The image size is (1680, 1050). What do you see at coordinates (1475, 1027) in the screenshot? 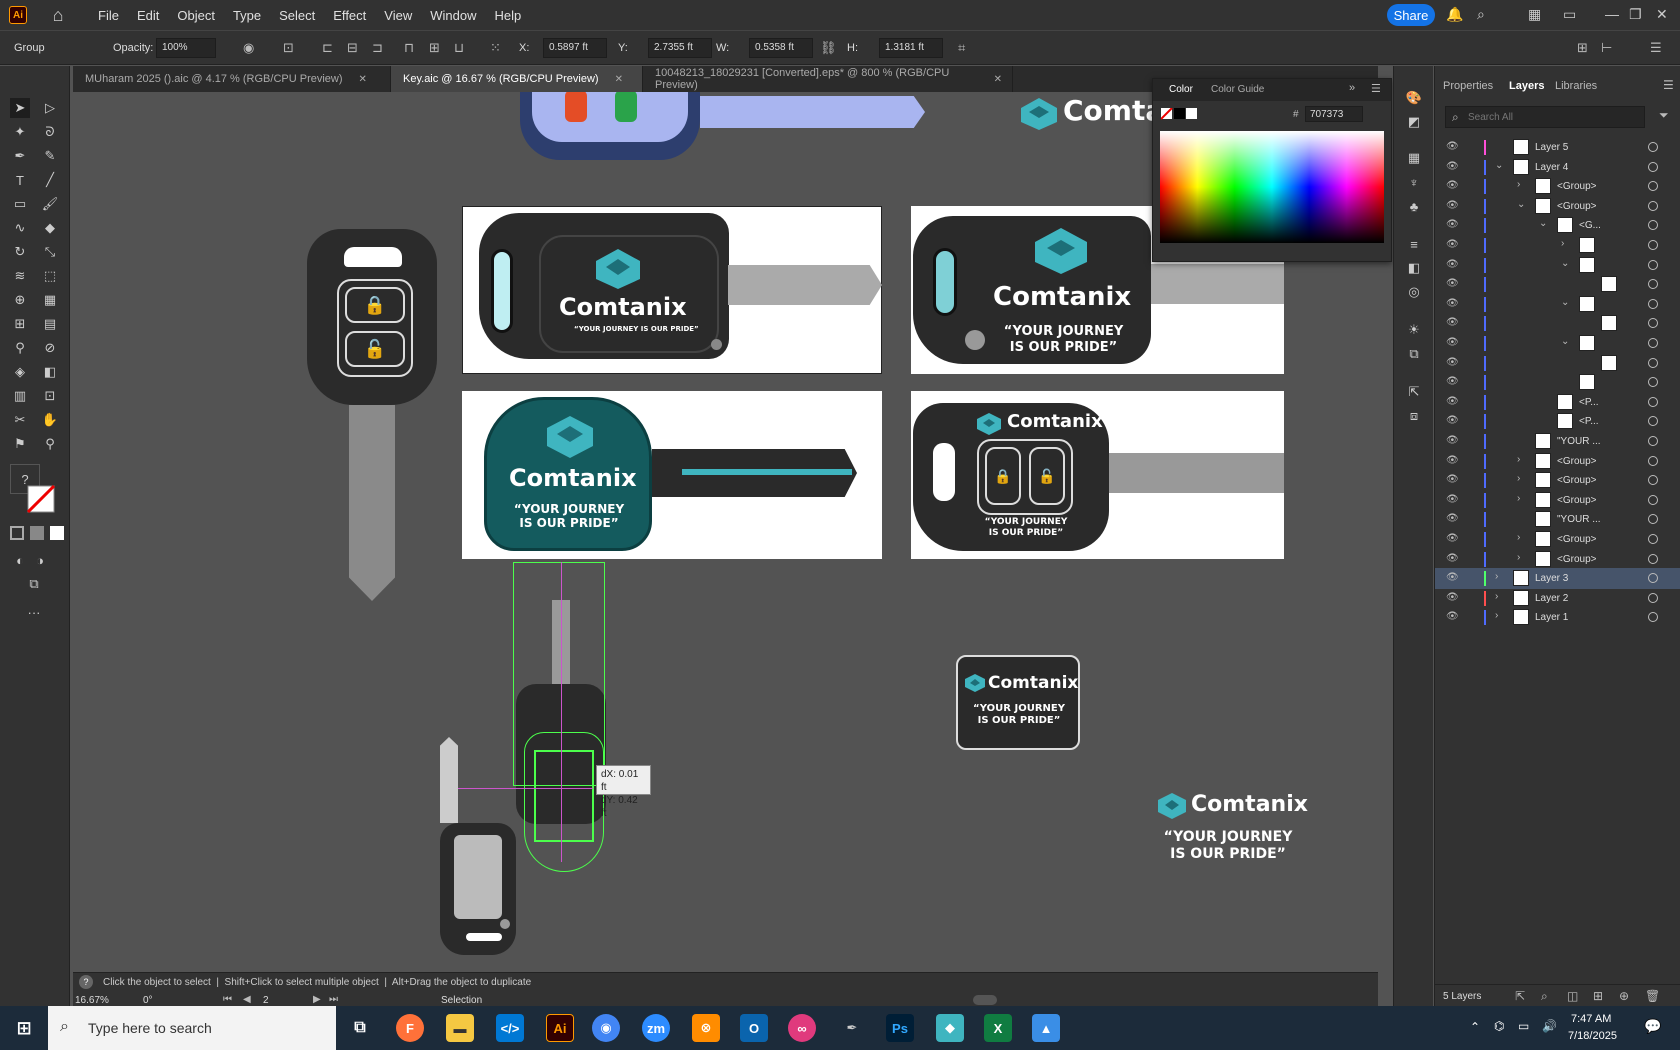
I see `tray-chevron-icon: ⌃` at bounding box center [1475, 1027].